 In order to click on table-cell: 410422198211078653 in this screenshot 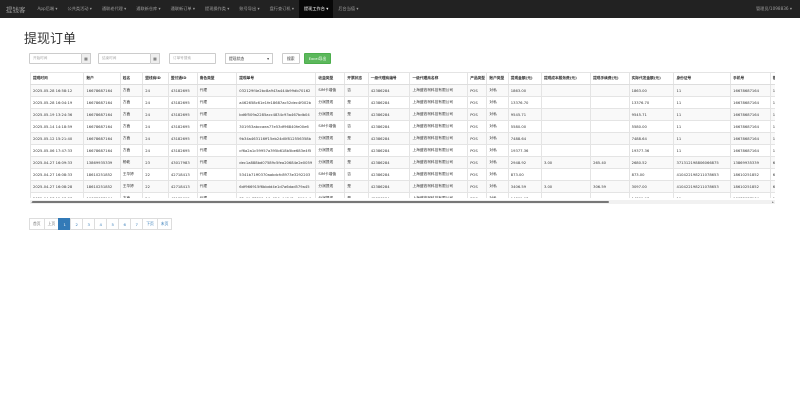, I will do `click(702, 174)`.